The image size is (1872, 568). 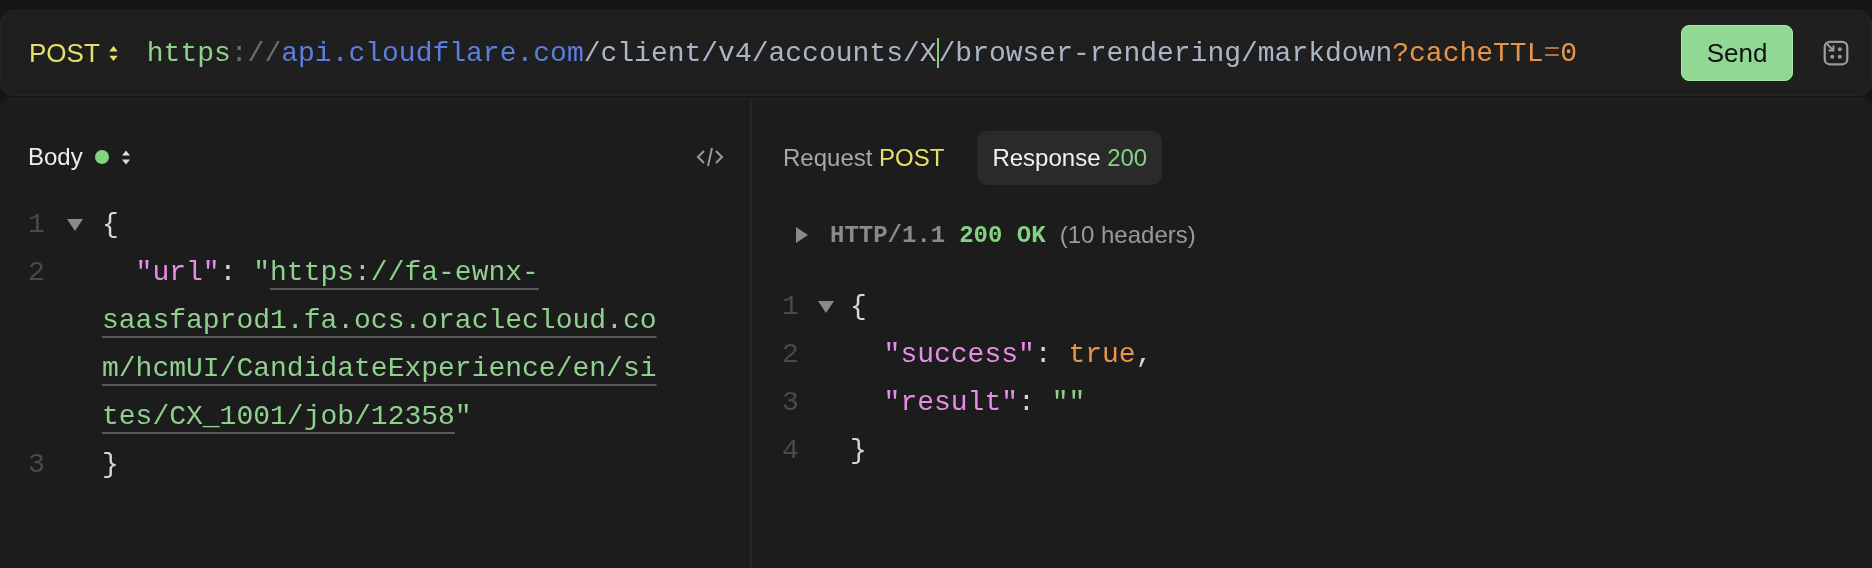 I want to click on code-icon, so click(x=710, y=157).